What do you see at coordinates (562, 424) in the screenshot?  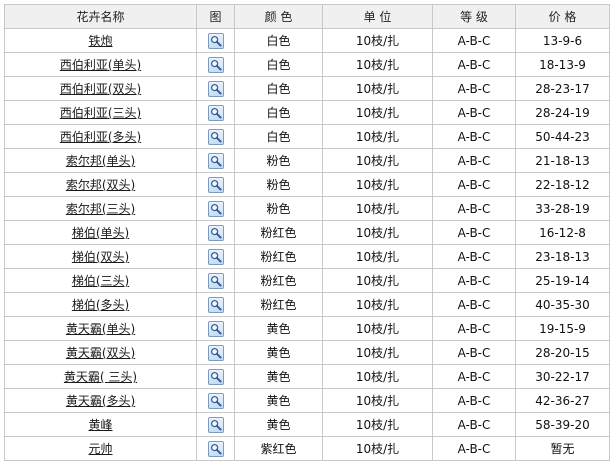 I see `price-cell: 58-39-20` at bounding box center [562, 424].